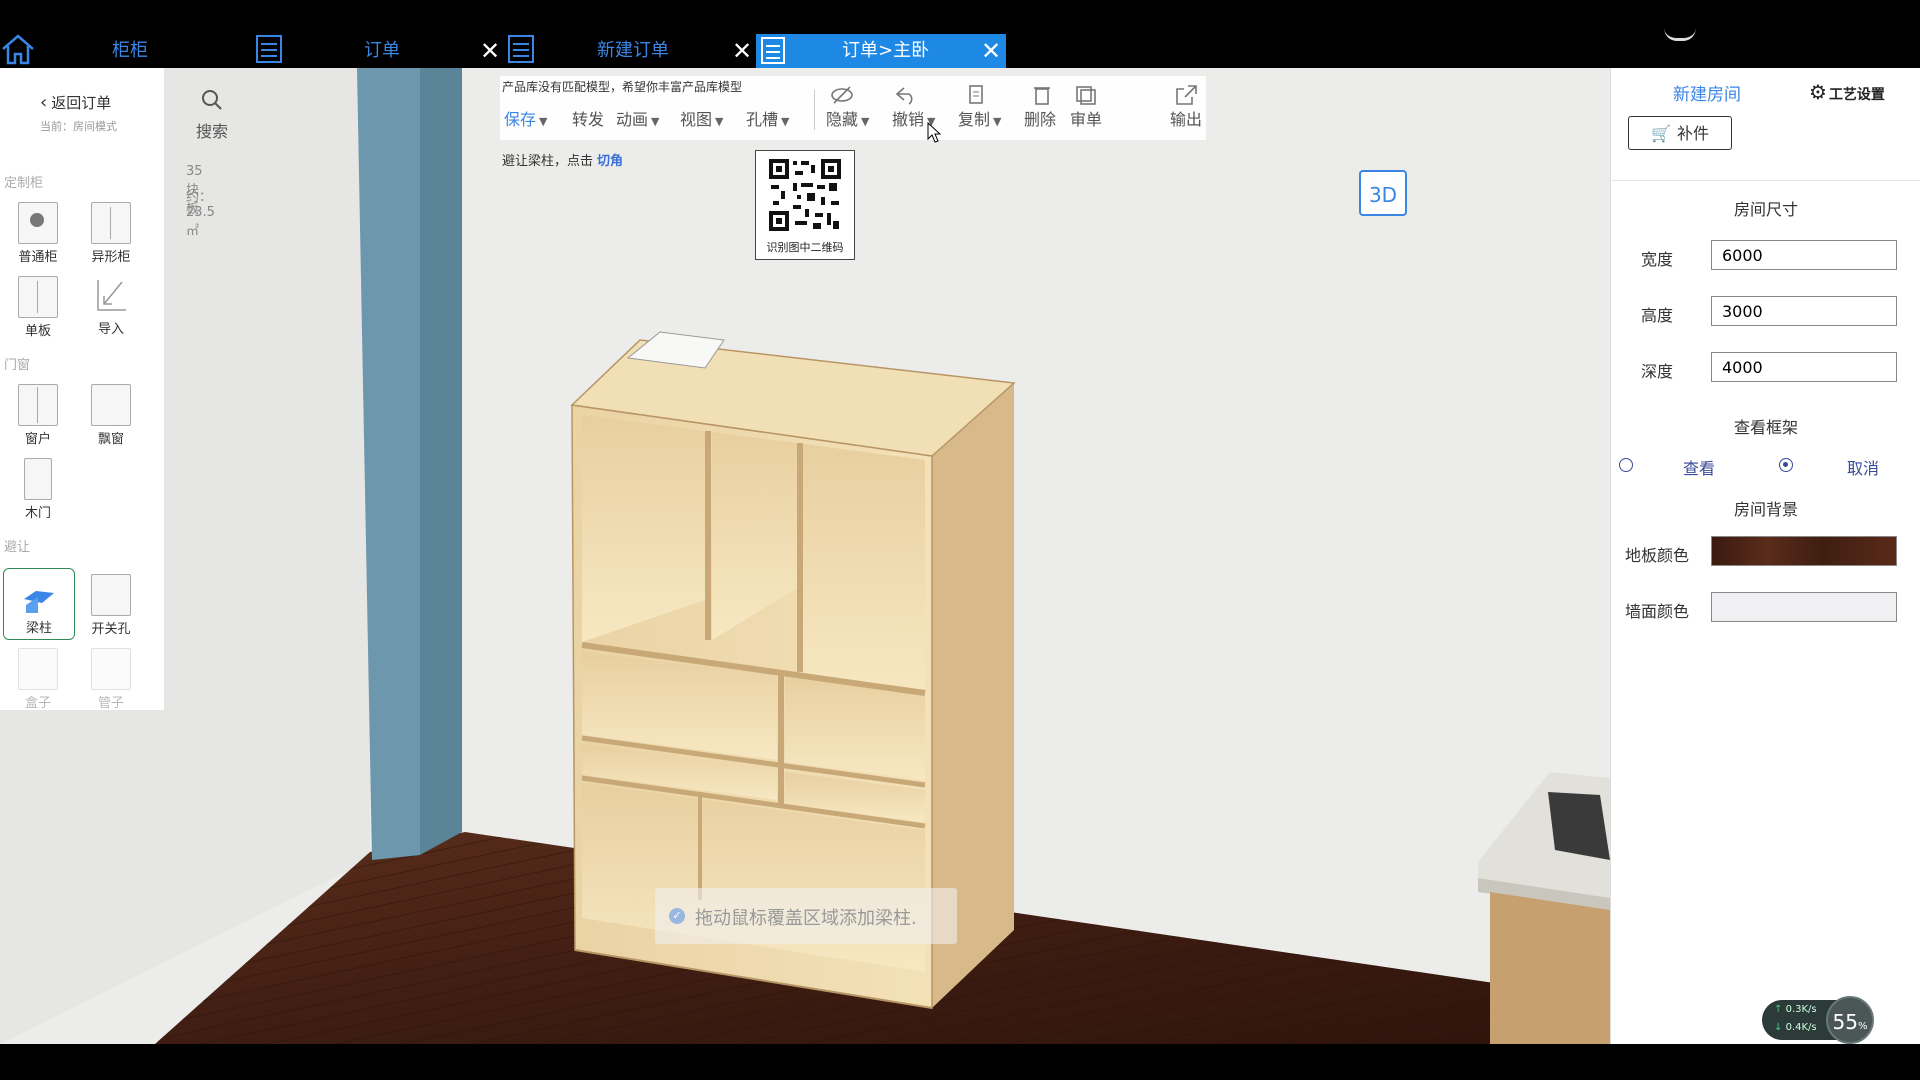 This screenshot has height=1080, width=1920. What do you see at coordinates (1657, 315) in the screenshot?
I see `height-label: 高度` at bounding box center [1657, 315].